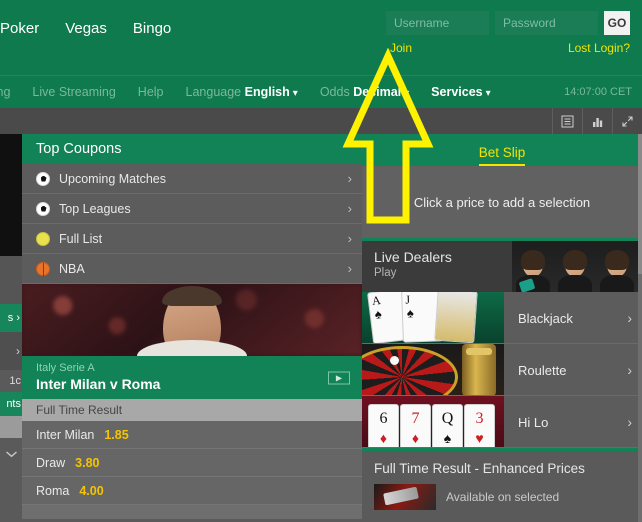 This screenshot has width=642, height=522. Describe the element at coordinates (192, 179) in the screenshot. I see `coupon-row-upcoming-matches: Upcoming Matches ›` at that location.